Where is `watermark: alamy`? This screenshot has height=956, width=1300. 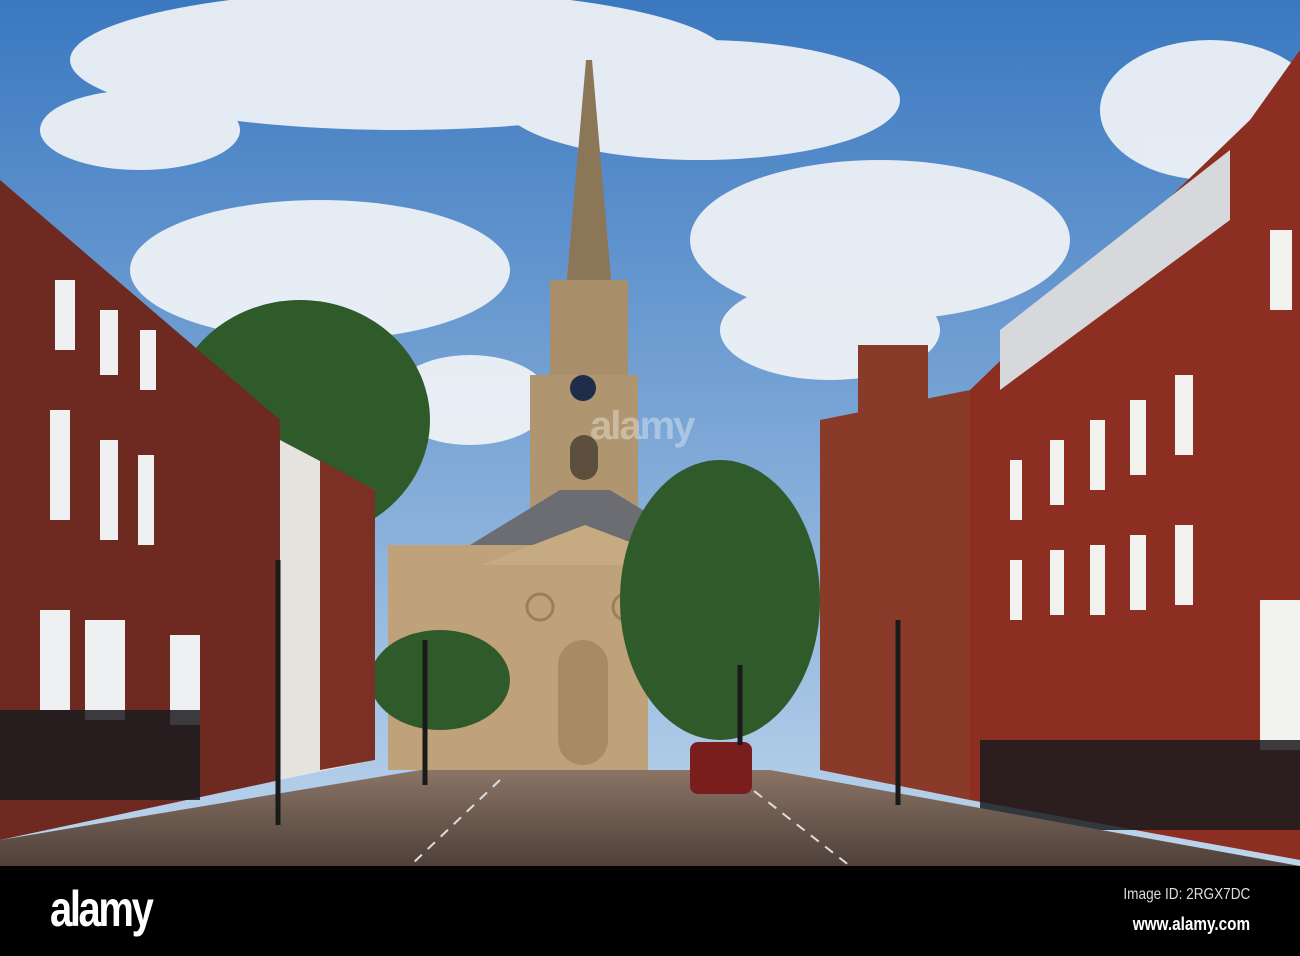
watermark: alamy is located at coordinates (642, 426).